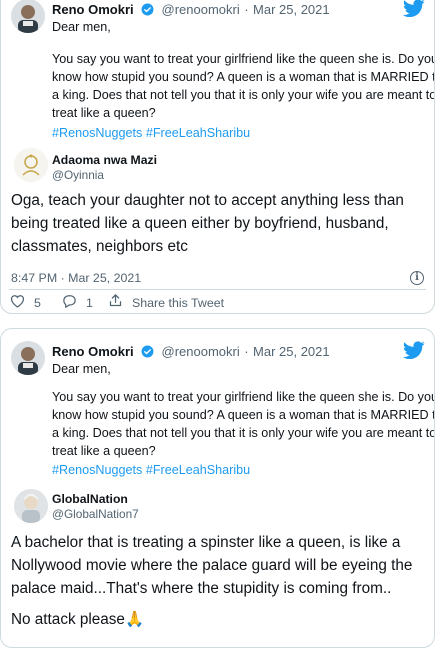  Describe the element at coordinates (25, 303) in the screenshot. I see `like-action: 5` at that location.